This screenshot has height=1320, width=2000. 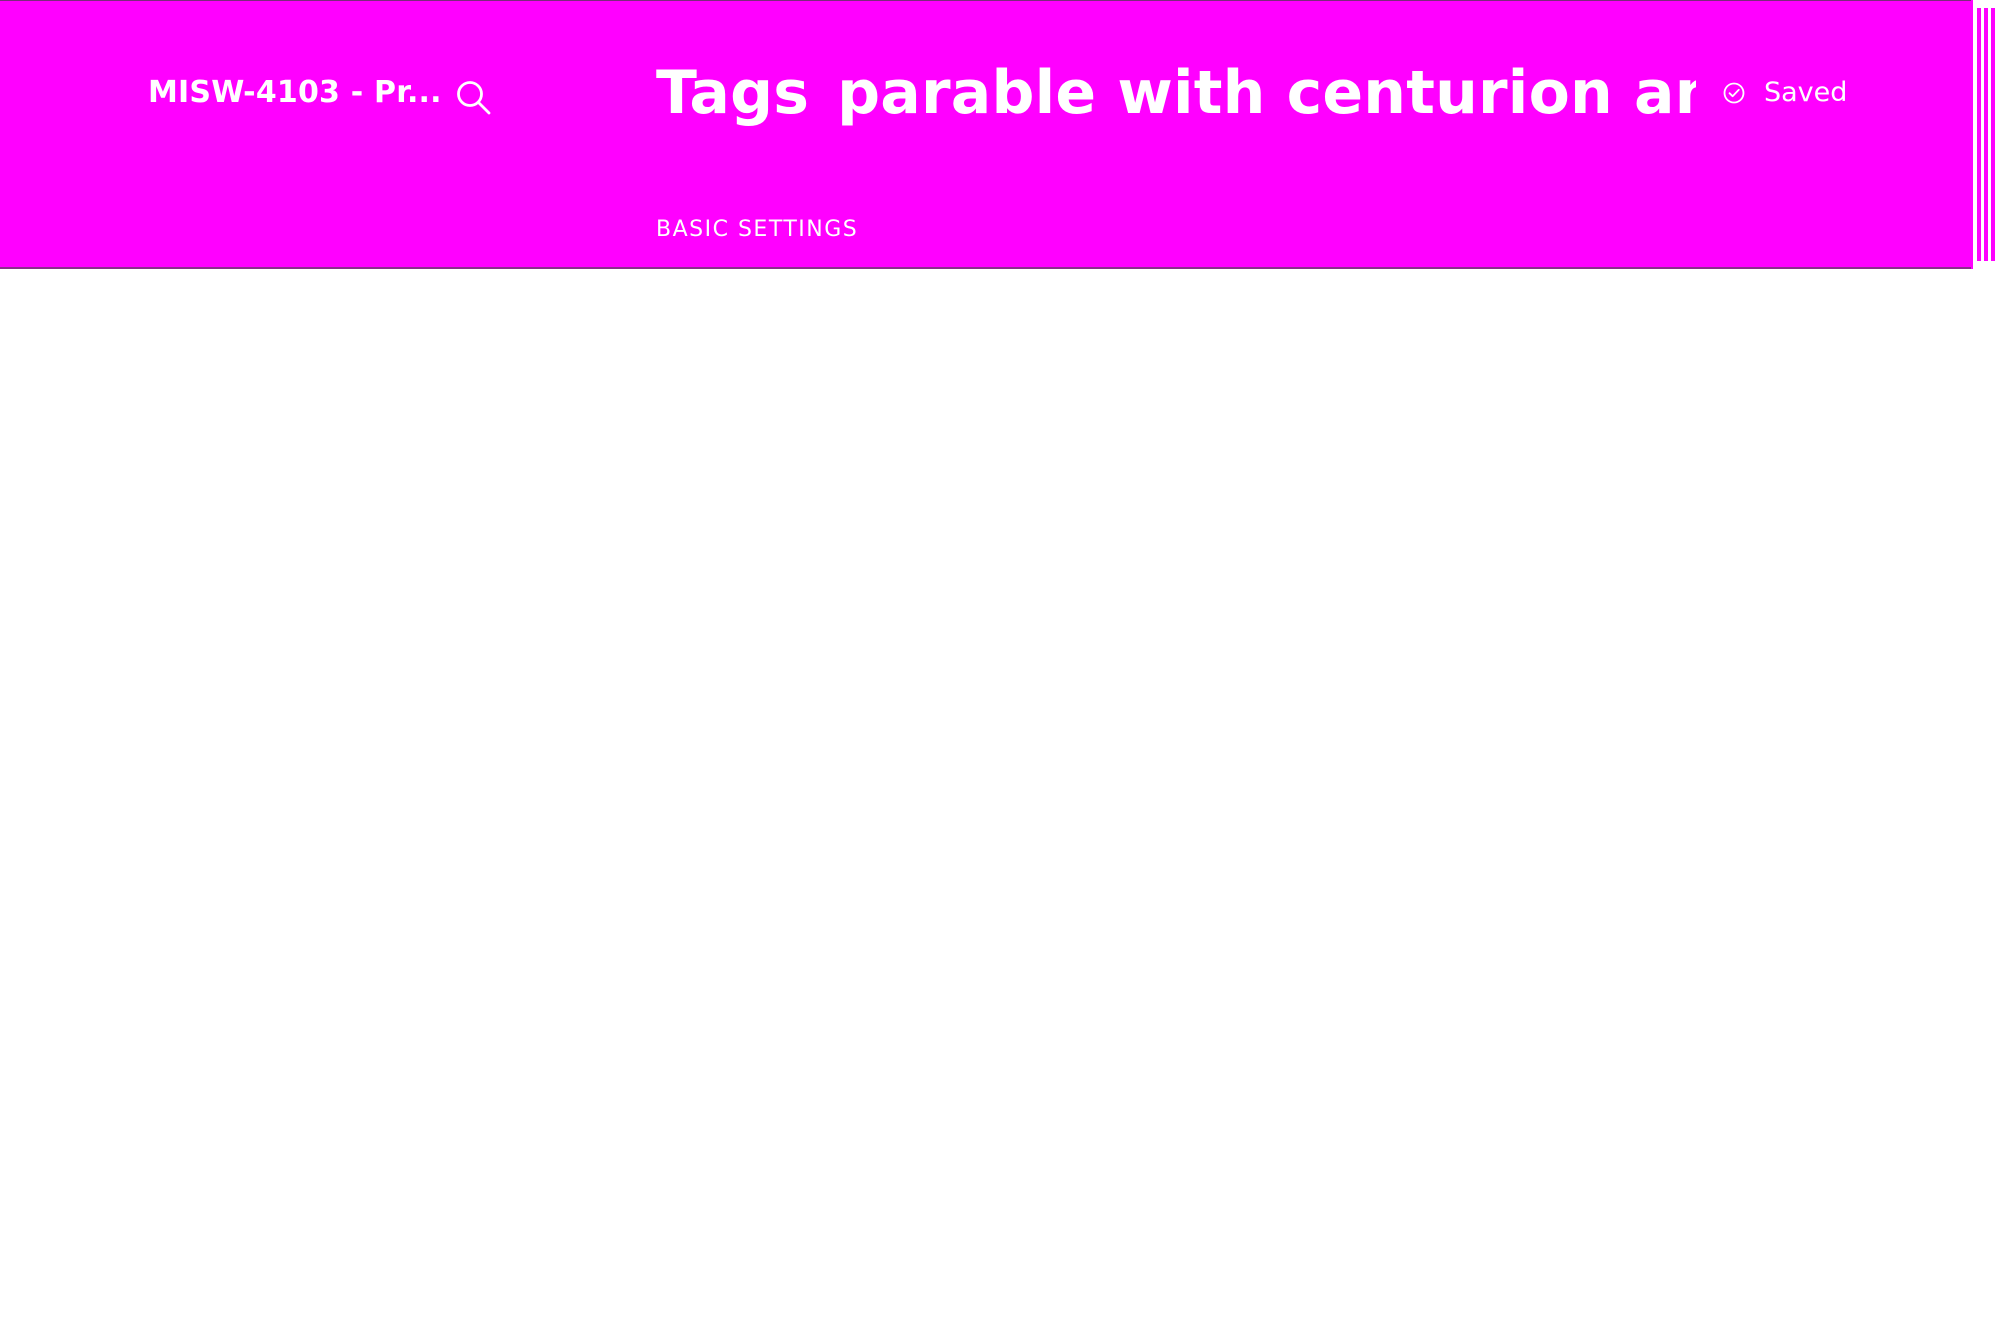 I want to click on resize-handle, so click(x=1985, y=134).